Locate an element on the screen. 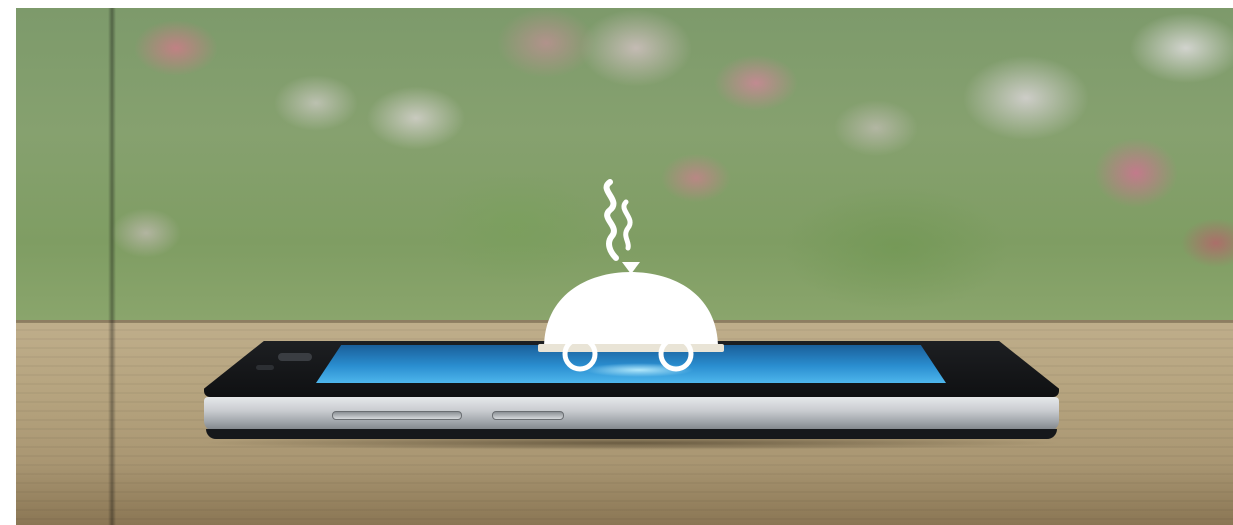  phone-speaker is located at coordinates (295, 357).